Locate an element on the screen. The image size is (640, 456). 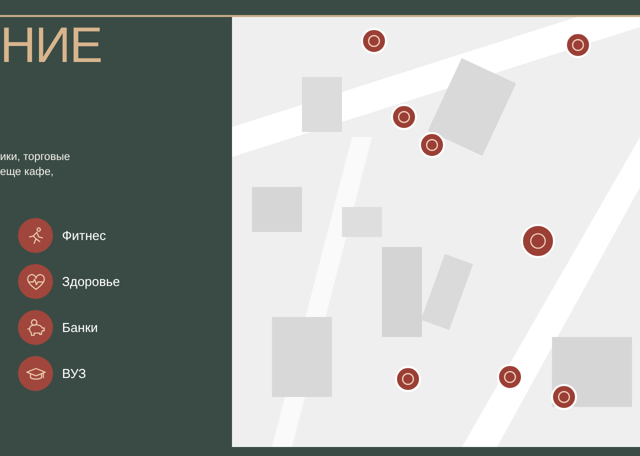
description-text: ики, торговые is located at coordinates (35, 157).